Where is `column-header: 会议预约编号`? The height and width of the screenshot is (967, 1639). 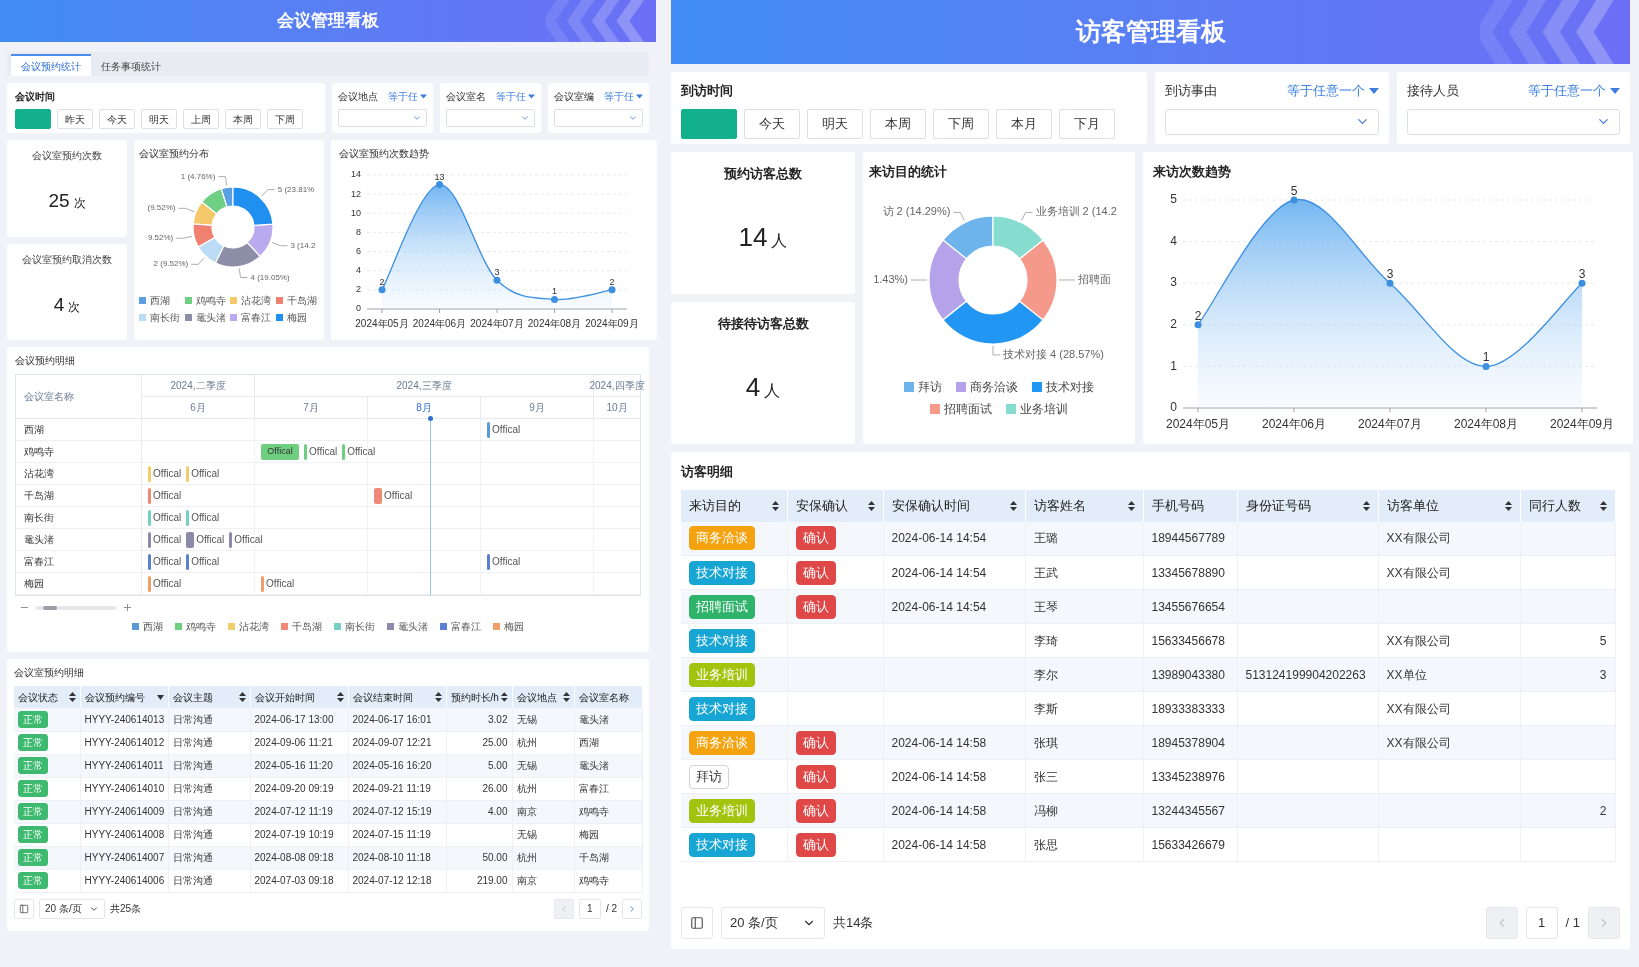
column-header: 会议预约编号 is located at coordinates (124, 697).